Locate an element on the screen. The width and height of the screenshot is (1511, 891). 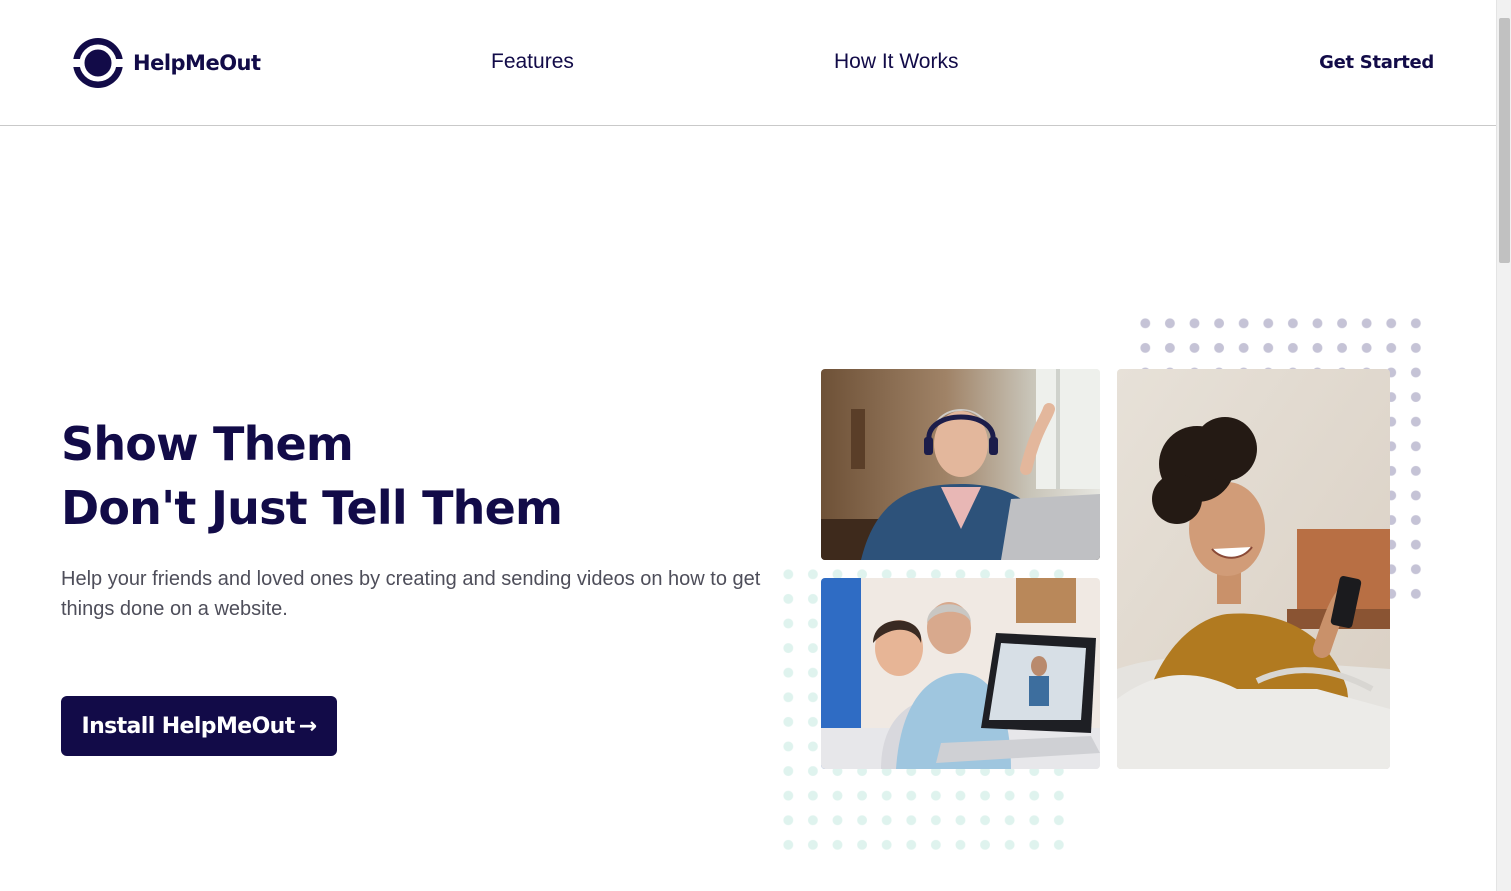
install-button: Install HelpMeOut → is located at coordinates (199, 726).